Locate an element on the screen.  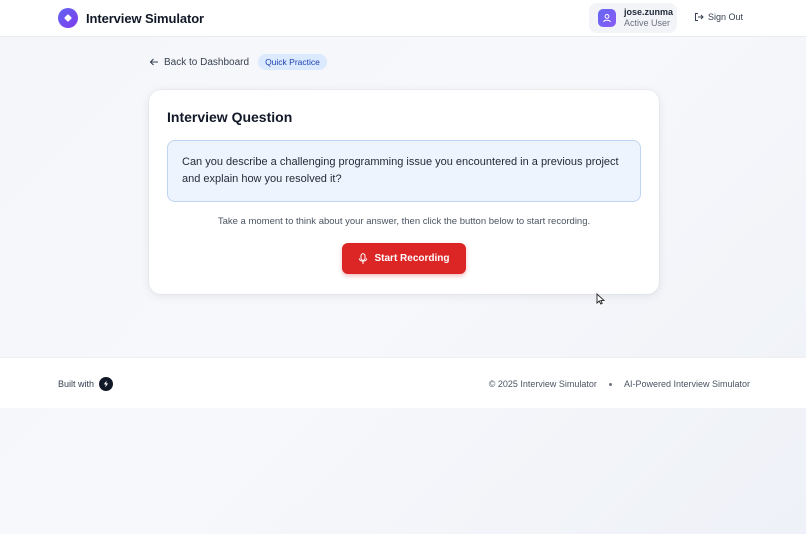
app-title: Interview Simulator is located at coordinates (145, 18).